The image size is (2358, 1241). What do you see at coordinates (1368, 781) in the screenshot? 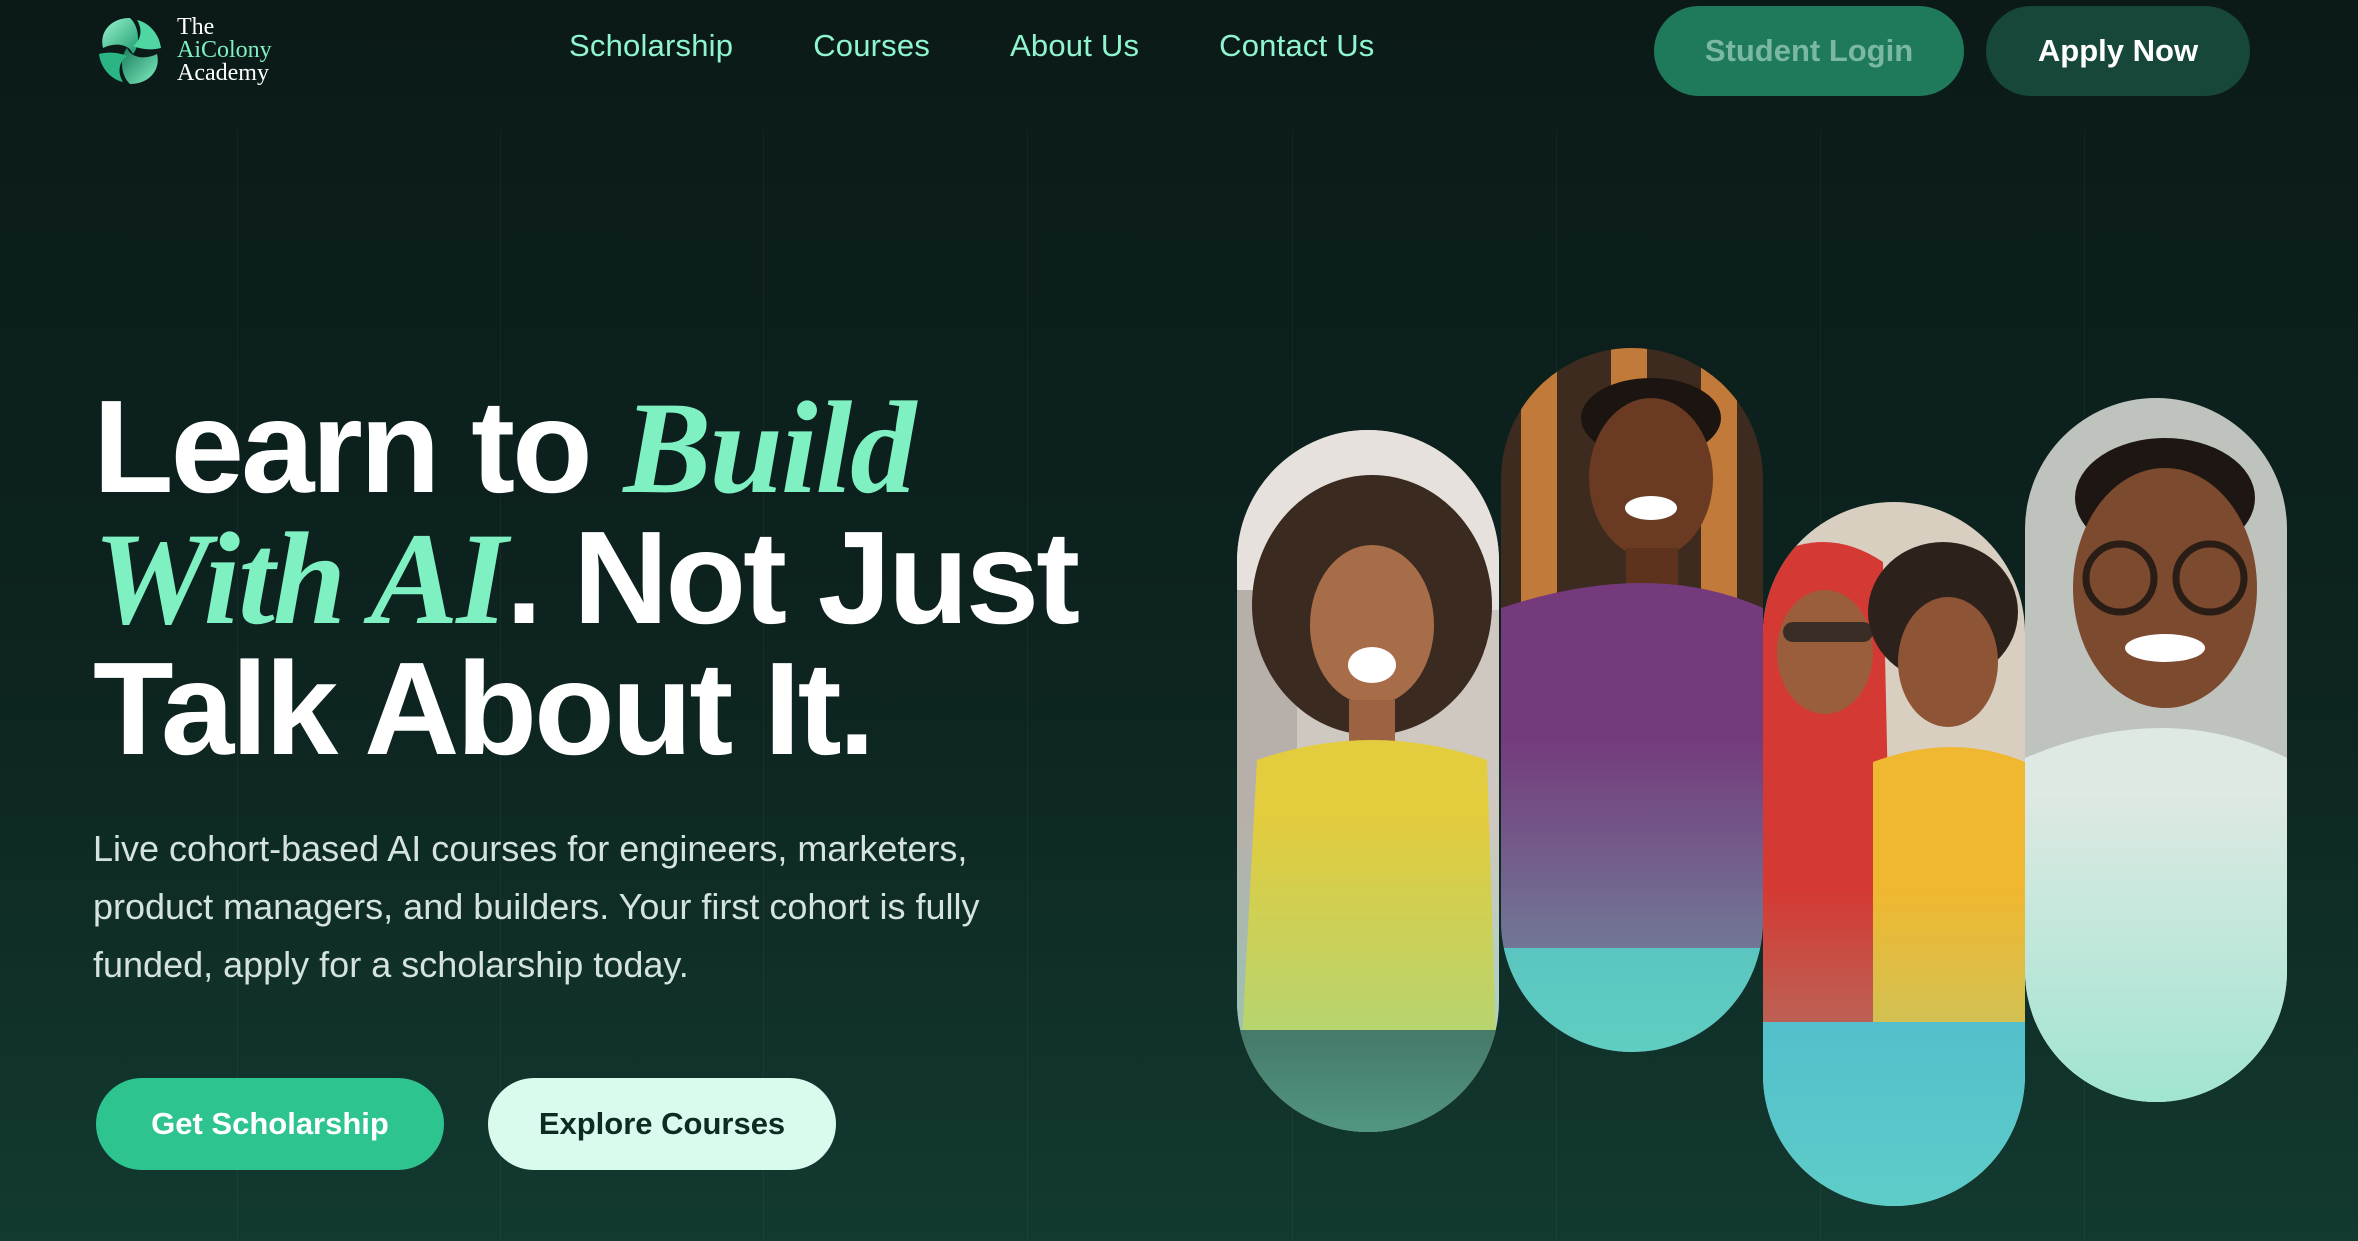
I see `woman-smiling-photo` at bounding box center [1368, 781].